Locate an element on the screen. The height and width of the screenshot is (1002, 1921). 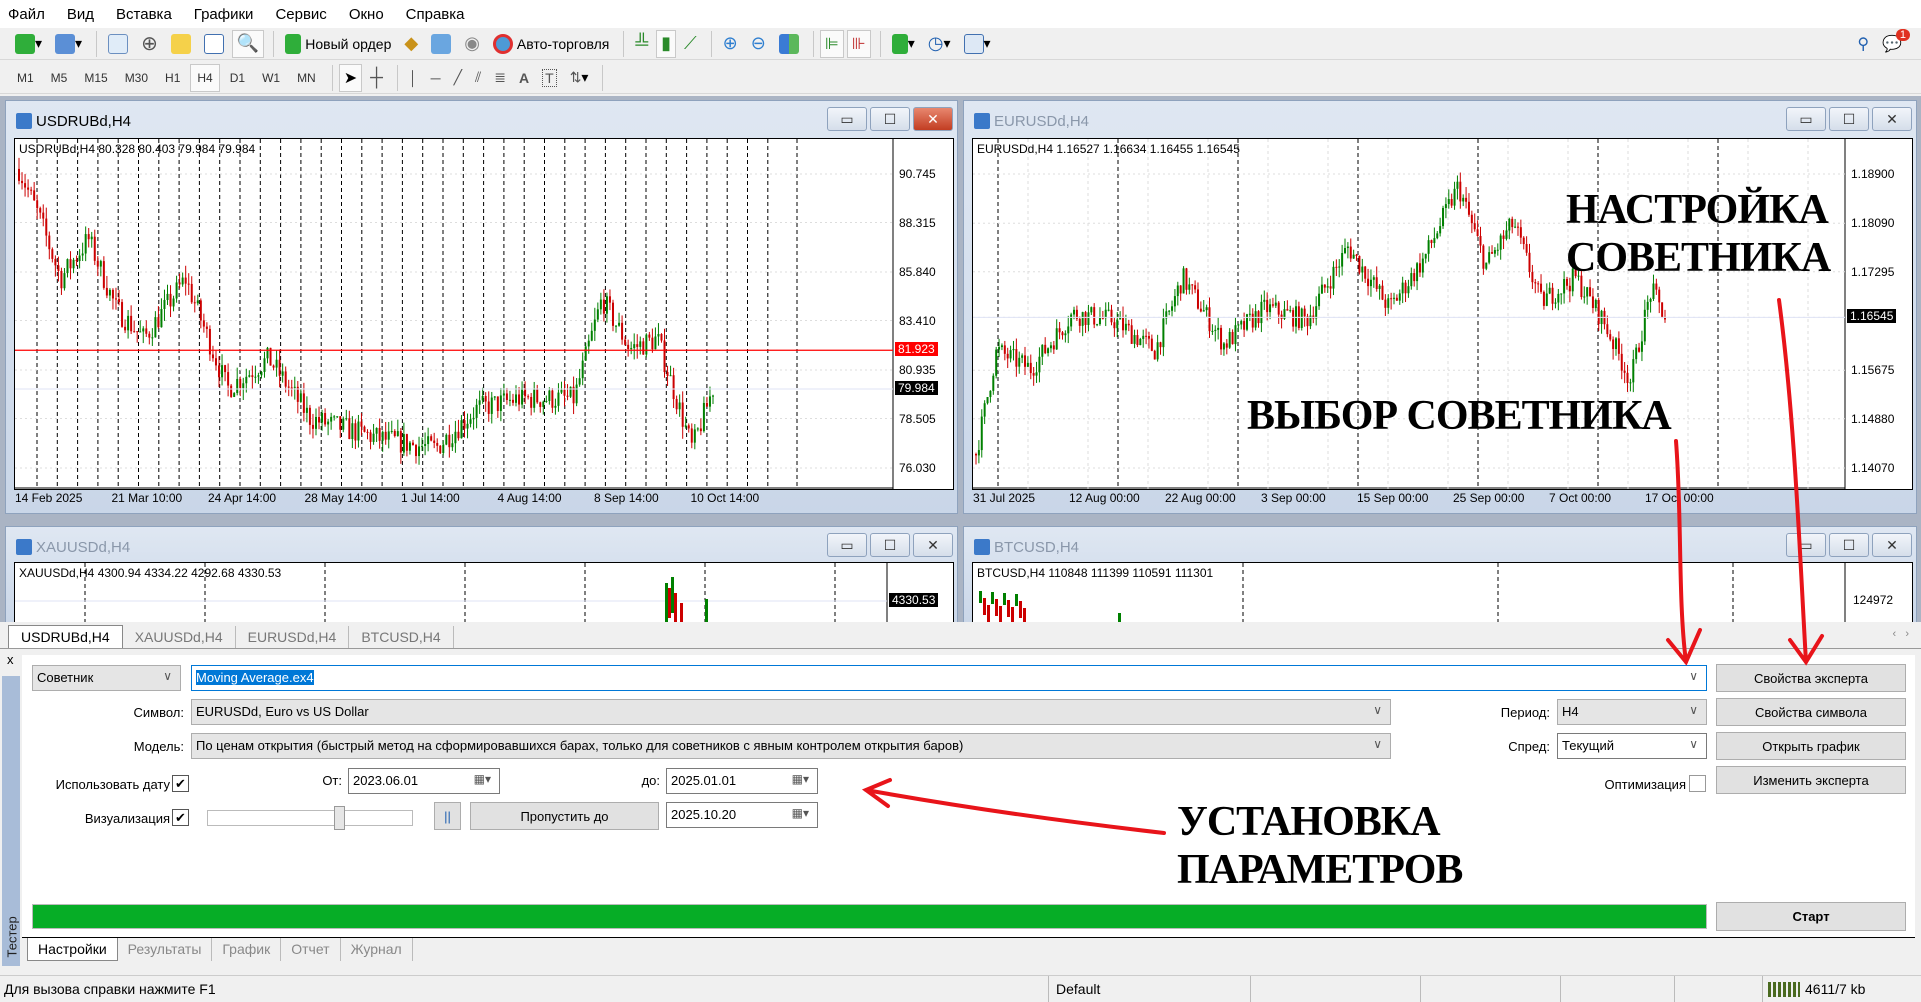
tester-side-button: Изменить эксперта is located at coordinates (1811, 780).